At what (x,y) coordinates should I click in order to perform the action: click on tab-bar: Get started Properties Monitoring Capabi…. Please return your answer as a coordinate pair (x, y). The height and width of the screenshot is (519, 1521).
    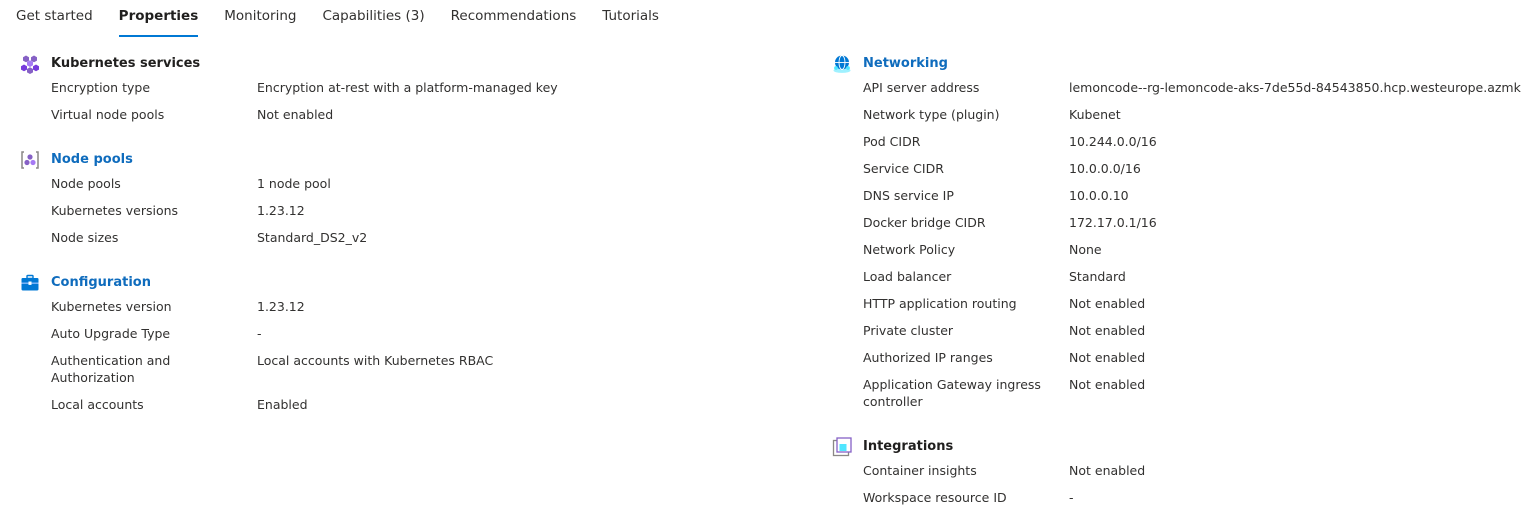
    Looking at the image, I should click on (350, 18).